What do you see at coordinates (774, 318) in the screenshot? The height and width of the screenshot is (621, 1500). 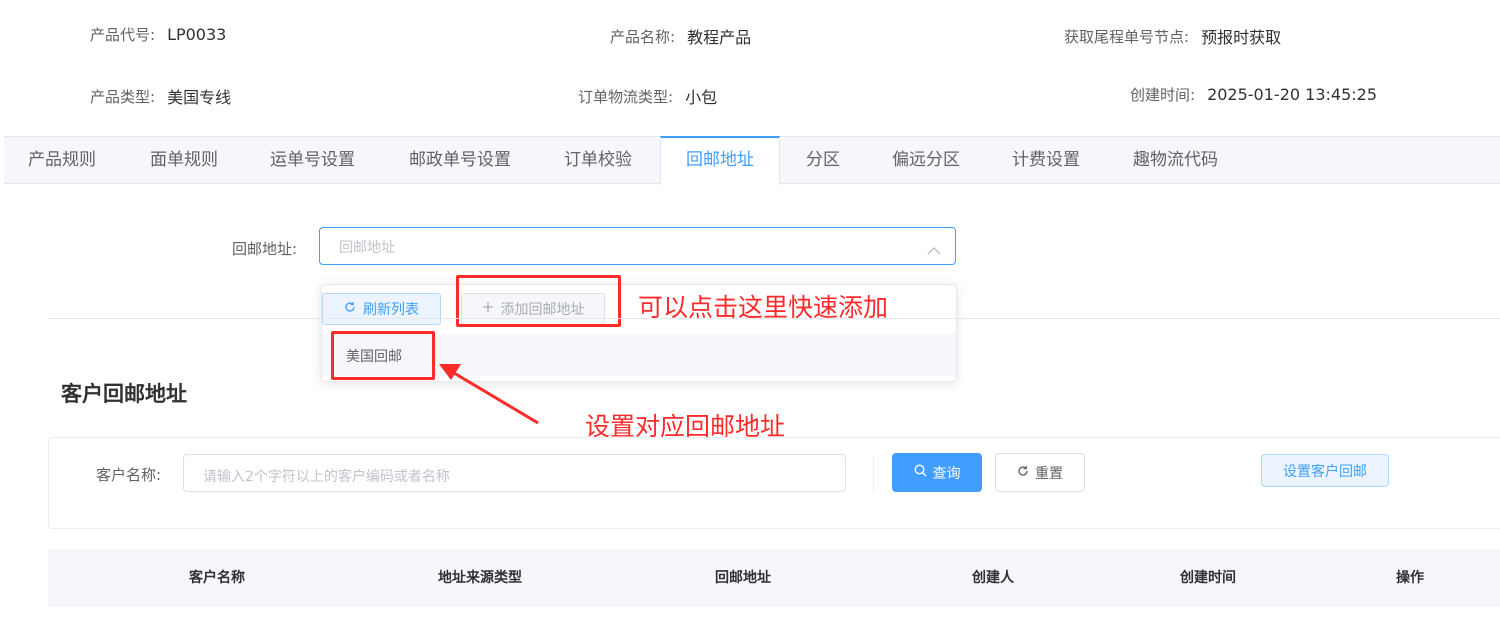 I see `divider` at bounding box center [774, 318].